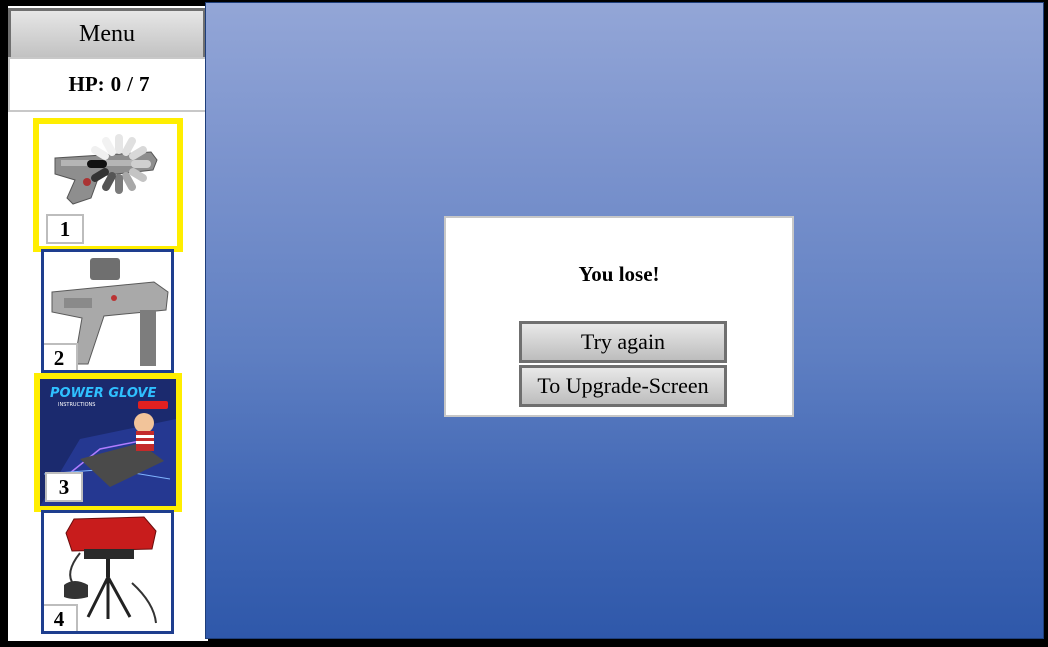 This screenshot has height=647, width=1048. I want to click on weapon-slot-2: 2, so click(107, 311).